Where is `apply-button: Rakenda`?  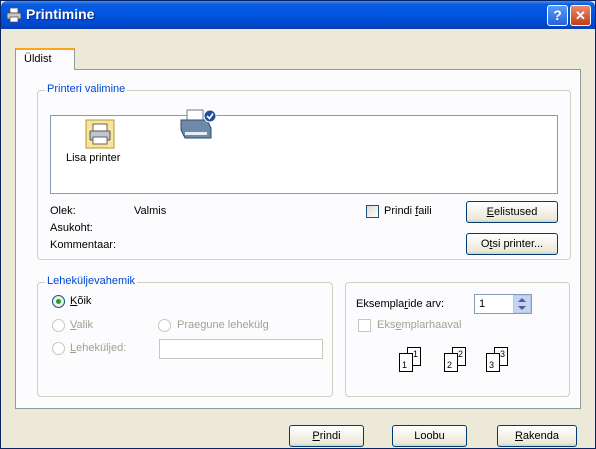 apply-button: Rakenda is located at coordinates (537, 436).